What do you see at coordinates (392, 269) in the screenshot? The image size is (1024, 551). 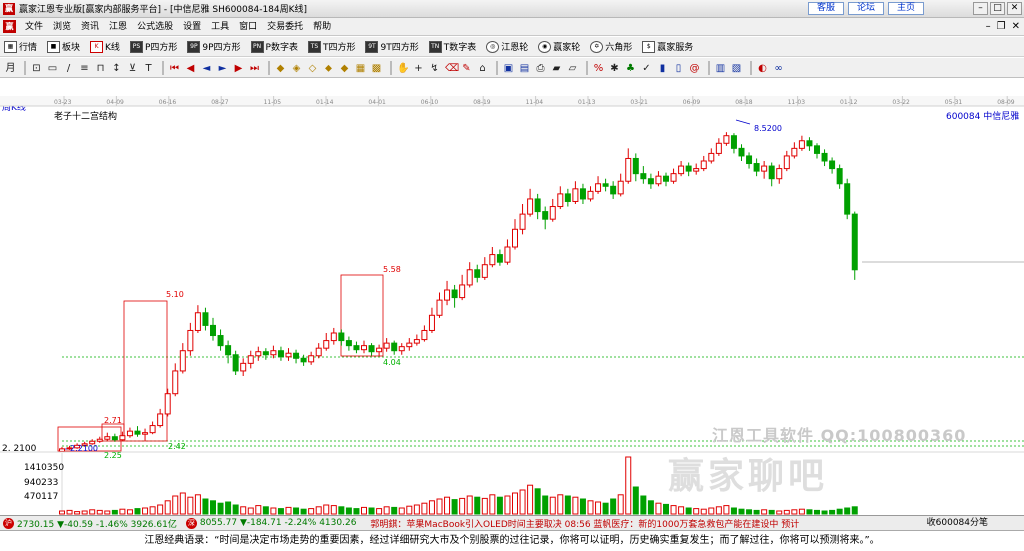 I see `label-box4-top: 5.58` at bounding box center [392, 269].